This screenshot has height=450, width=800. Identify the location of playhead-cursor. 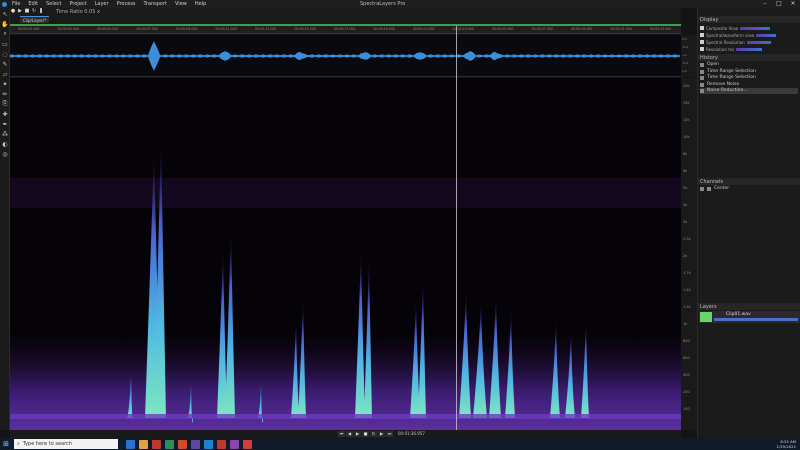
(456, 228).